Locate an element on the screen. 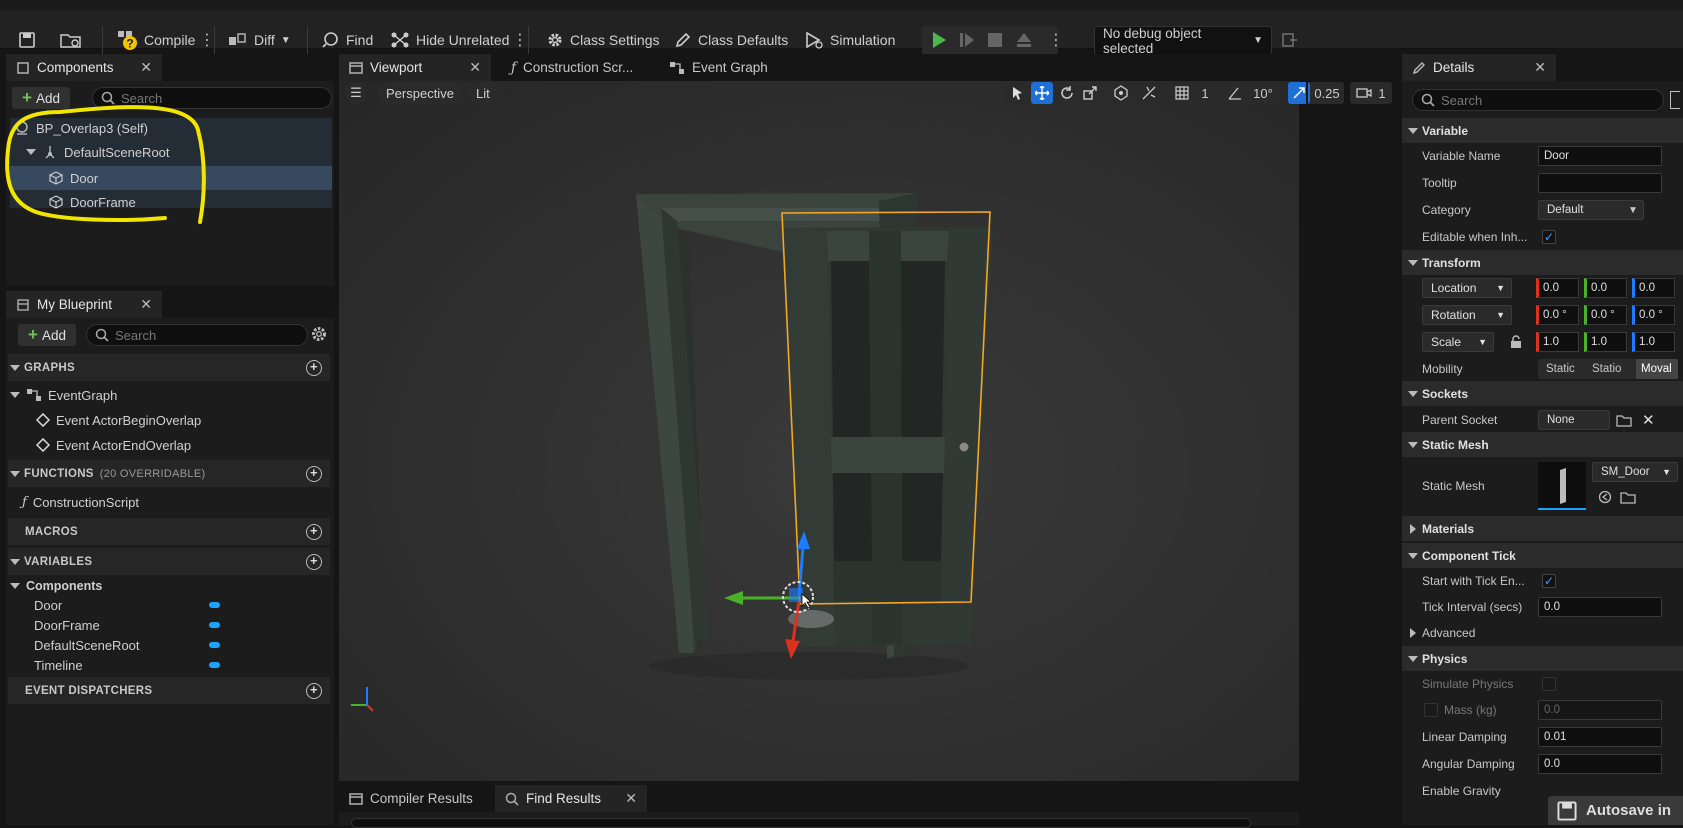 The width and height of the screenshot is (1683, 828). details-view-options-icon is located at coordinates (1675, 100).